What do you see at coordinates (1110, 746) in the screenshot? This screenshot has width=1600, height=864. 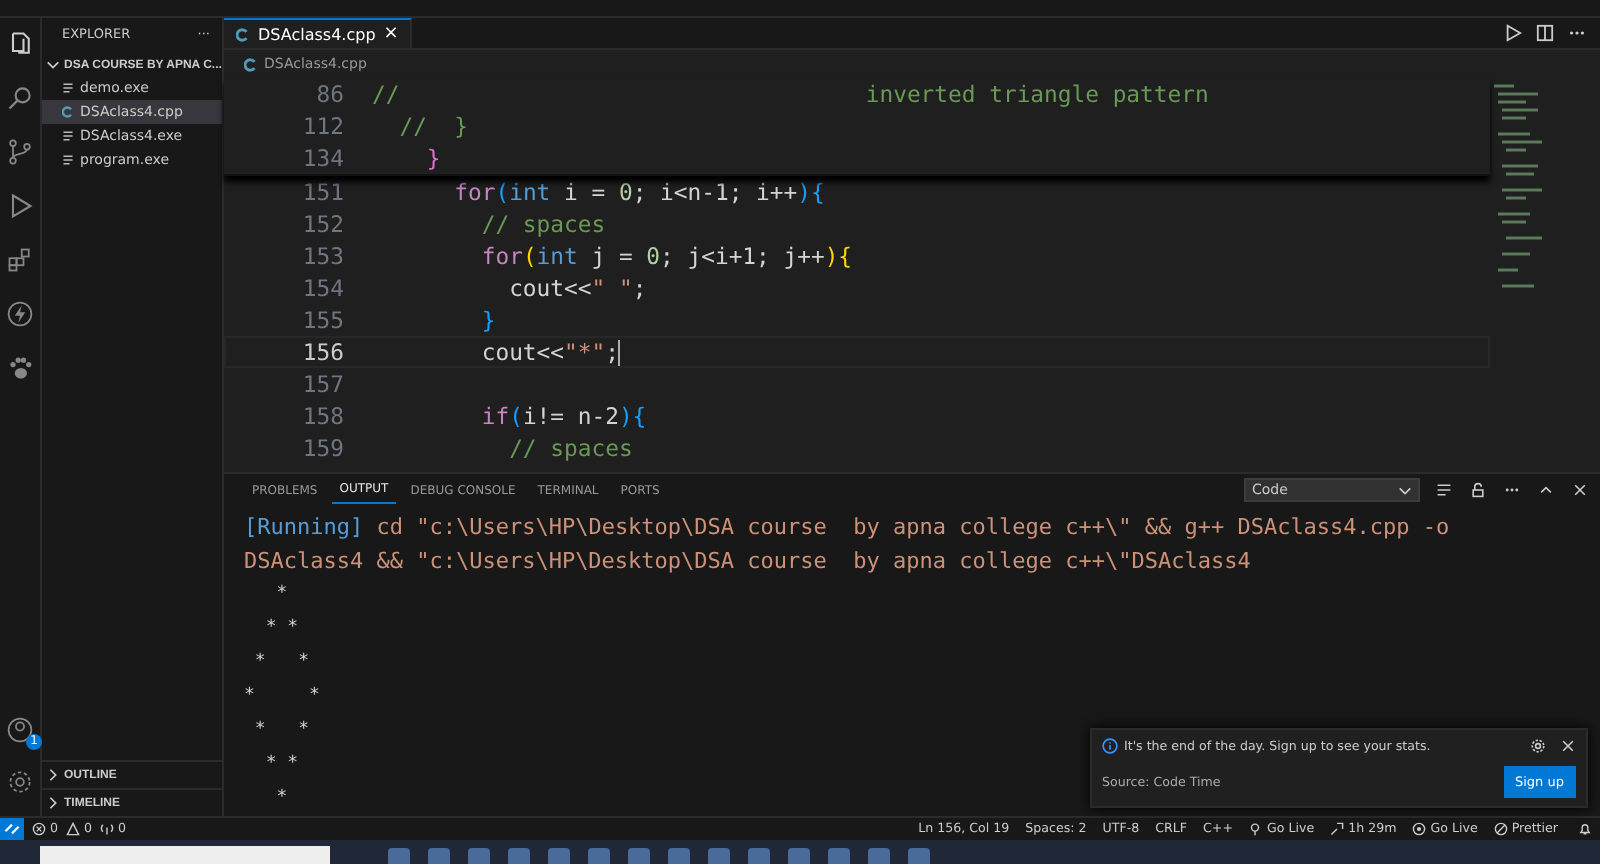 I see `info-icon` at bounding box center [1110, 746].